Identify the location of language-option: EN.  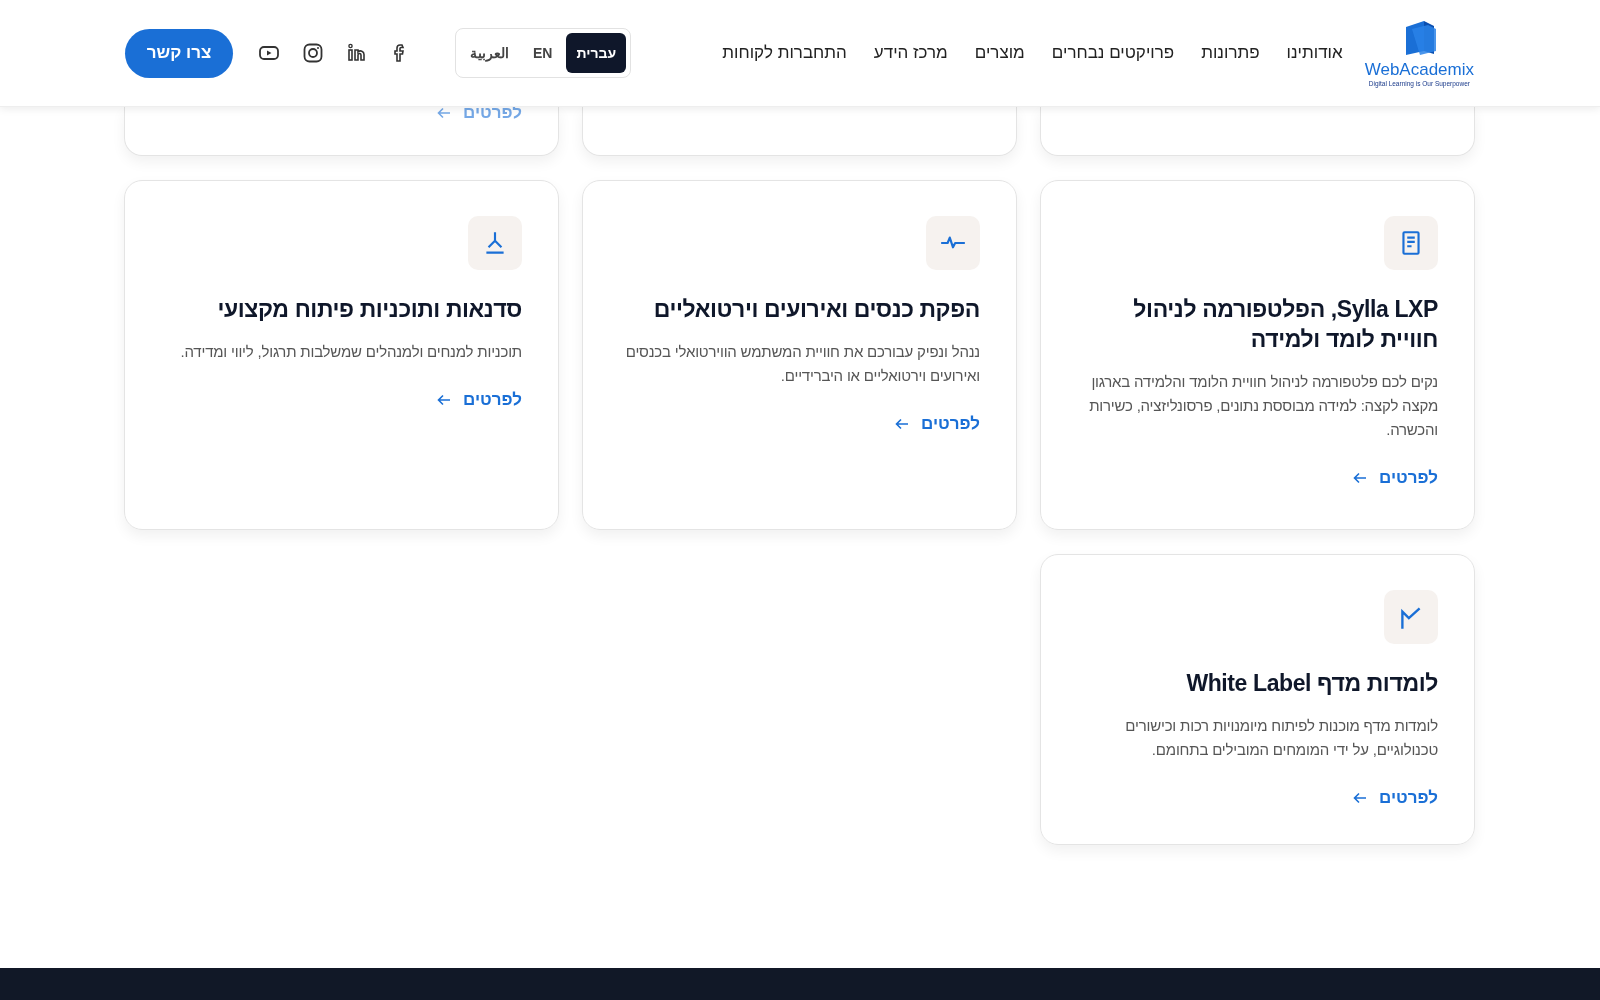
(543, 53).